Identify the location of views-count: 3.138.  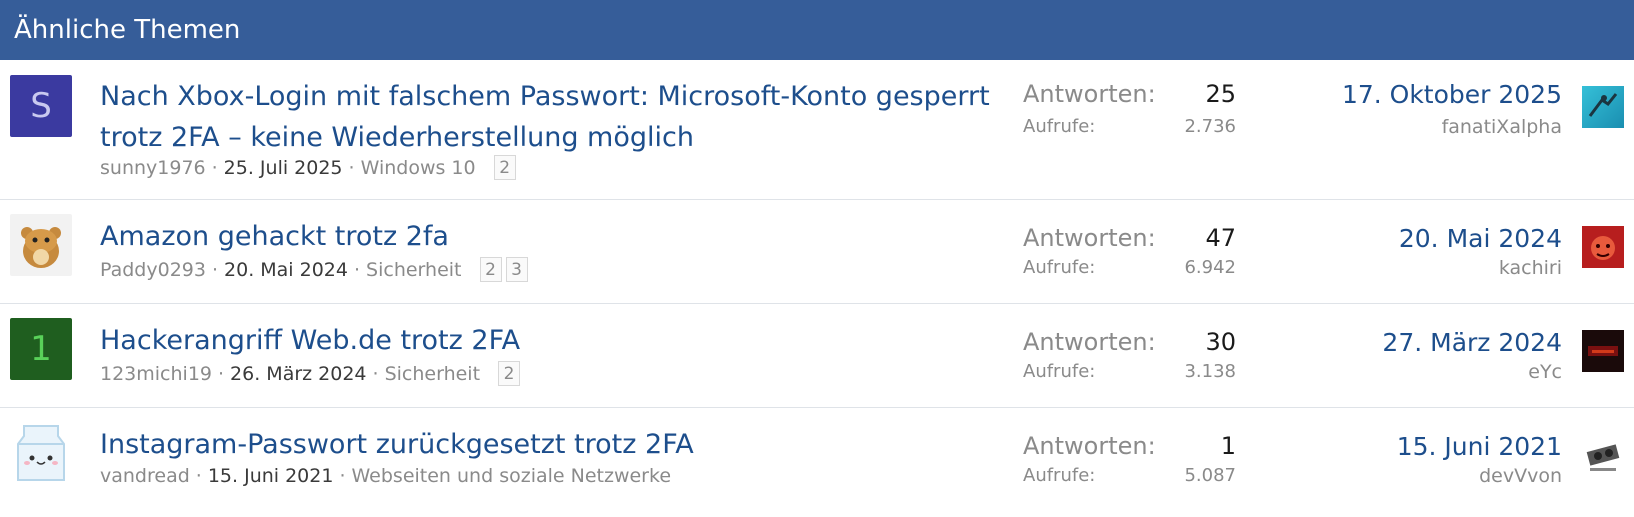
(1210, 371).